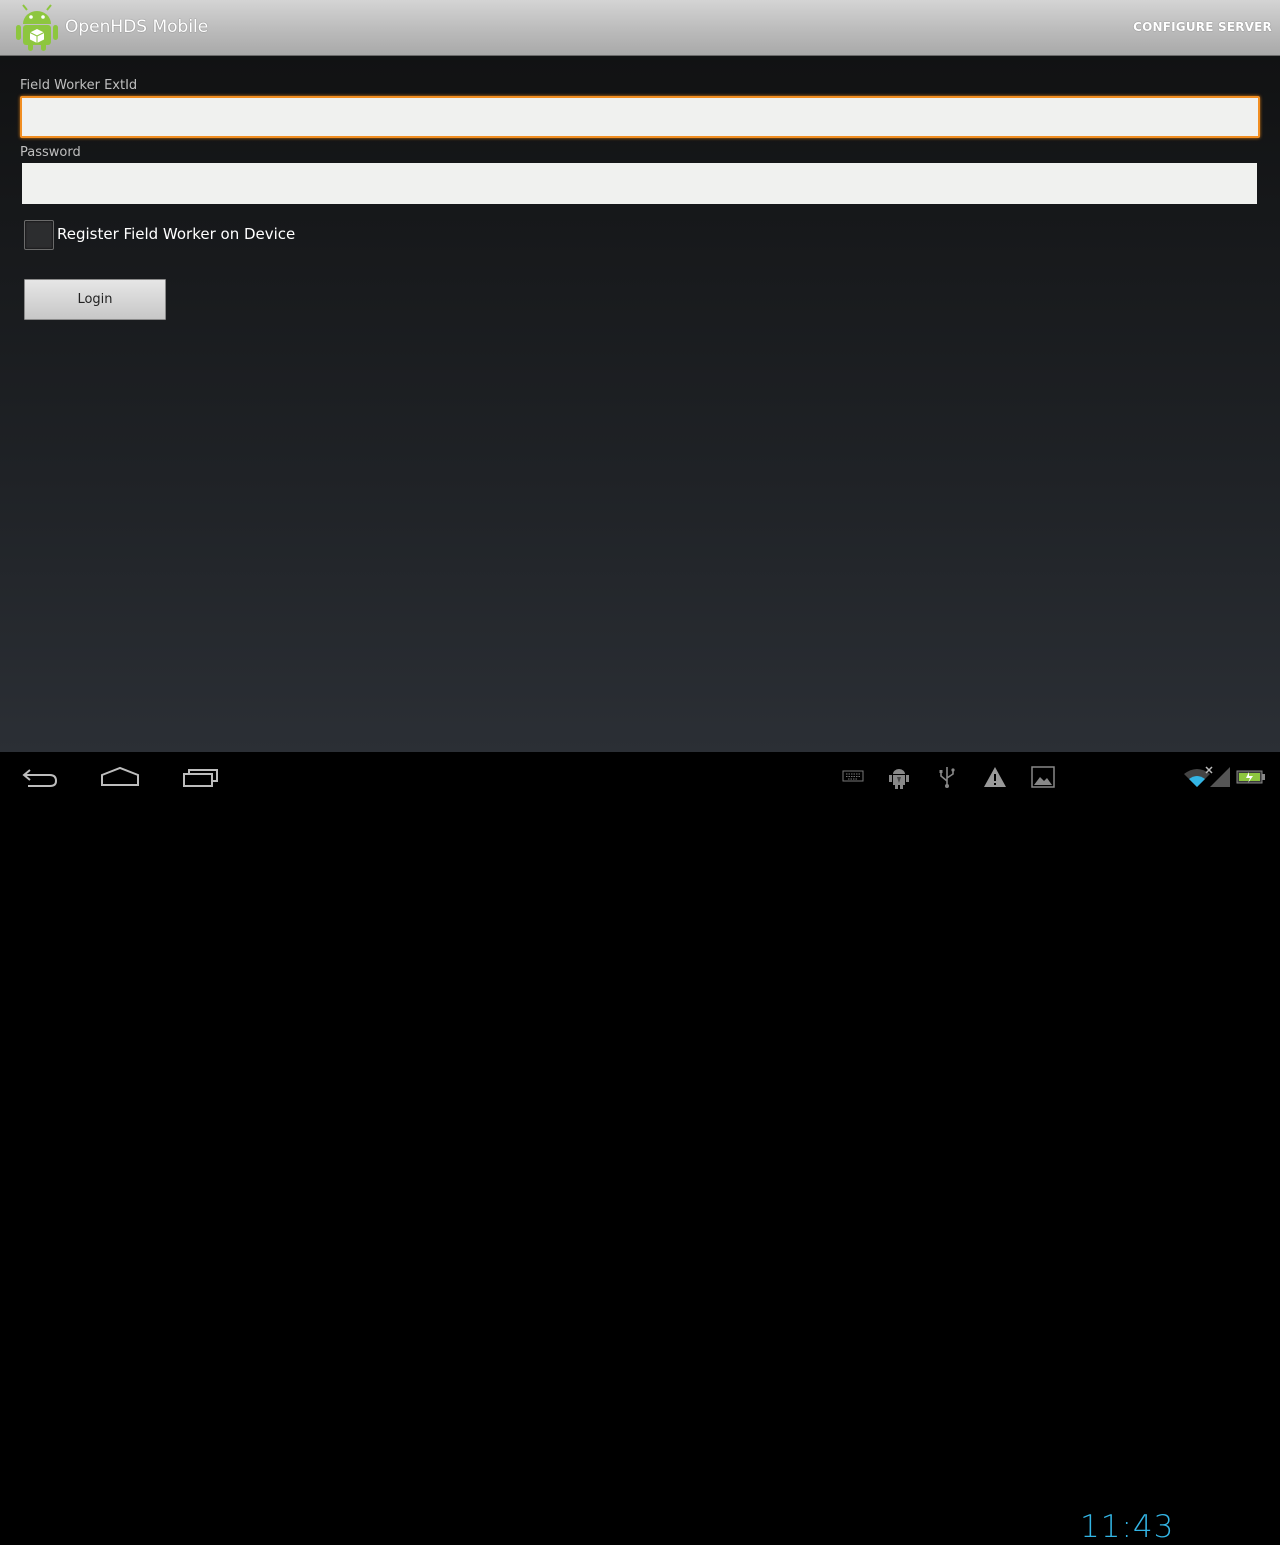  I want to click on register-checkbox, so click(39, 235).